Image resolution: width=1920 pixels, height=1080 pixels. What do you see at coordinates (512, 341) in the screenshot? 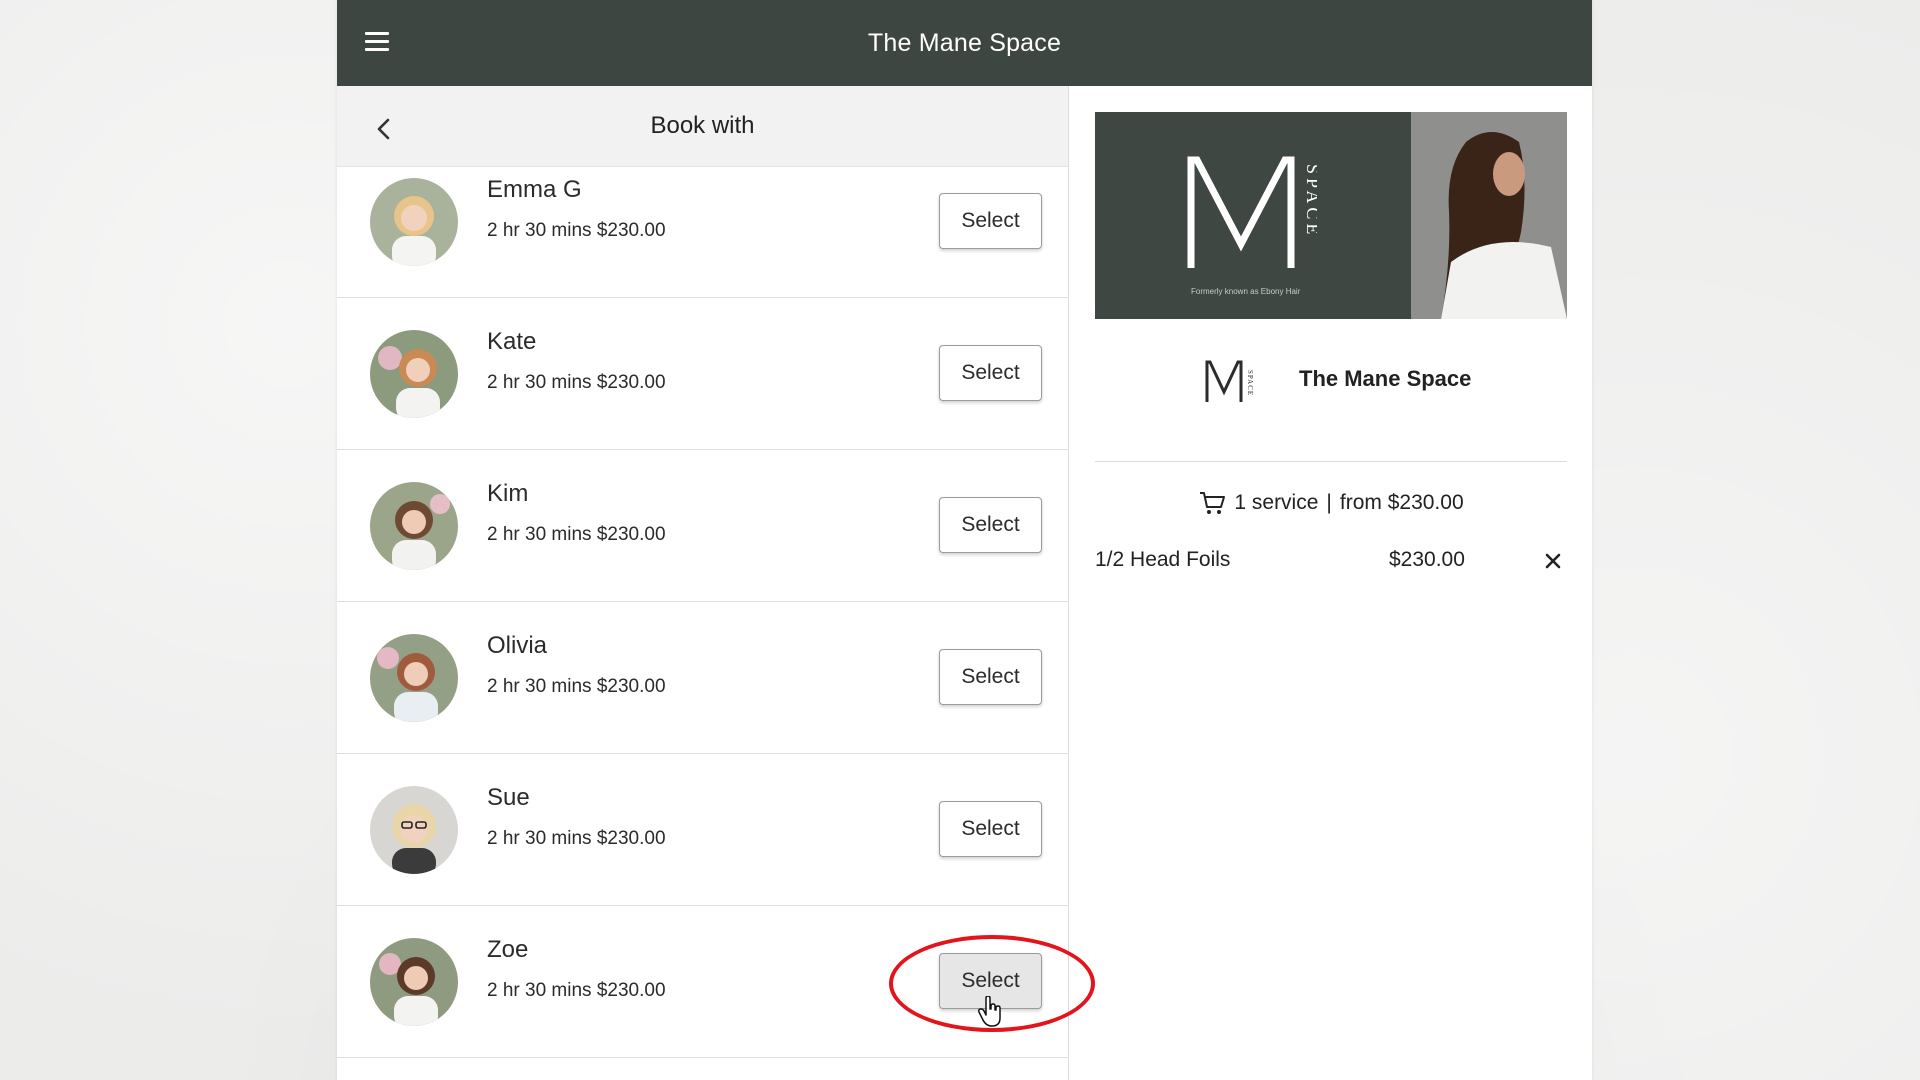
I see `staff-name: Kate` at bounding box center [512, 341].